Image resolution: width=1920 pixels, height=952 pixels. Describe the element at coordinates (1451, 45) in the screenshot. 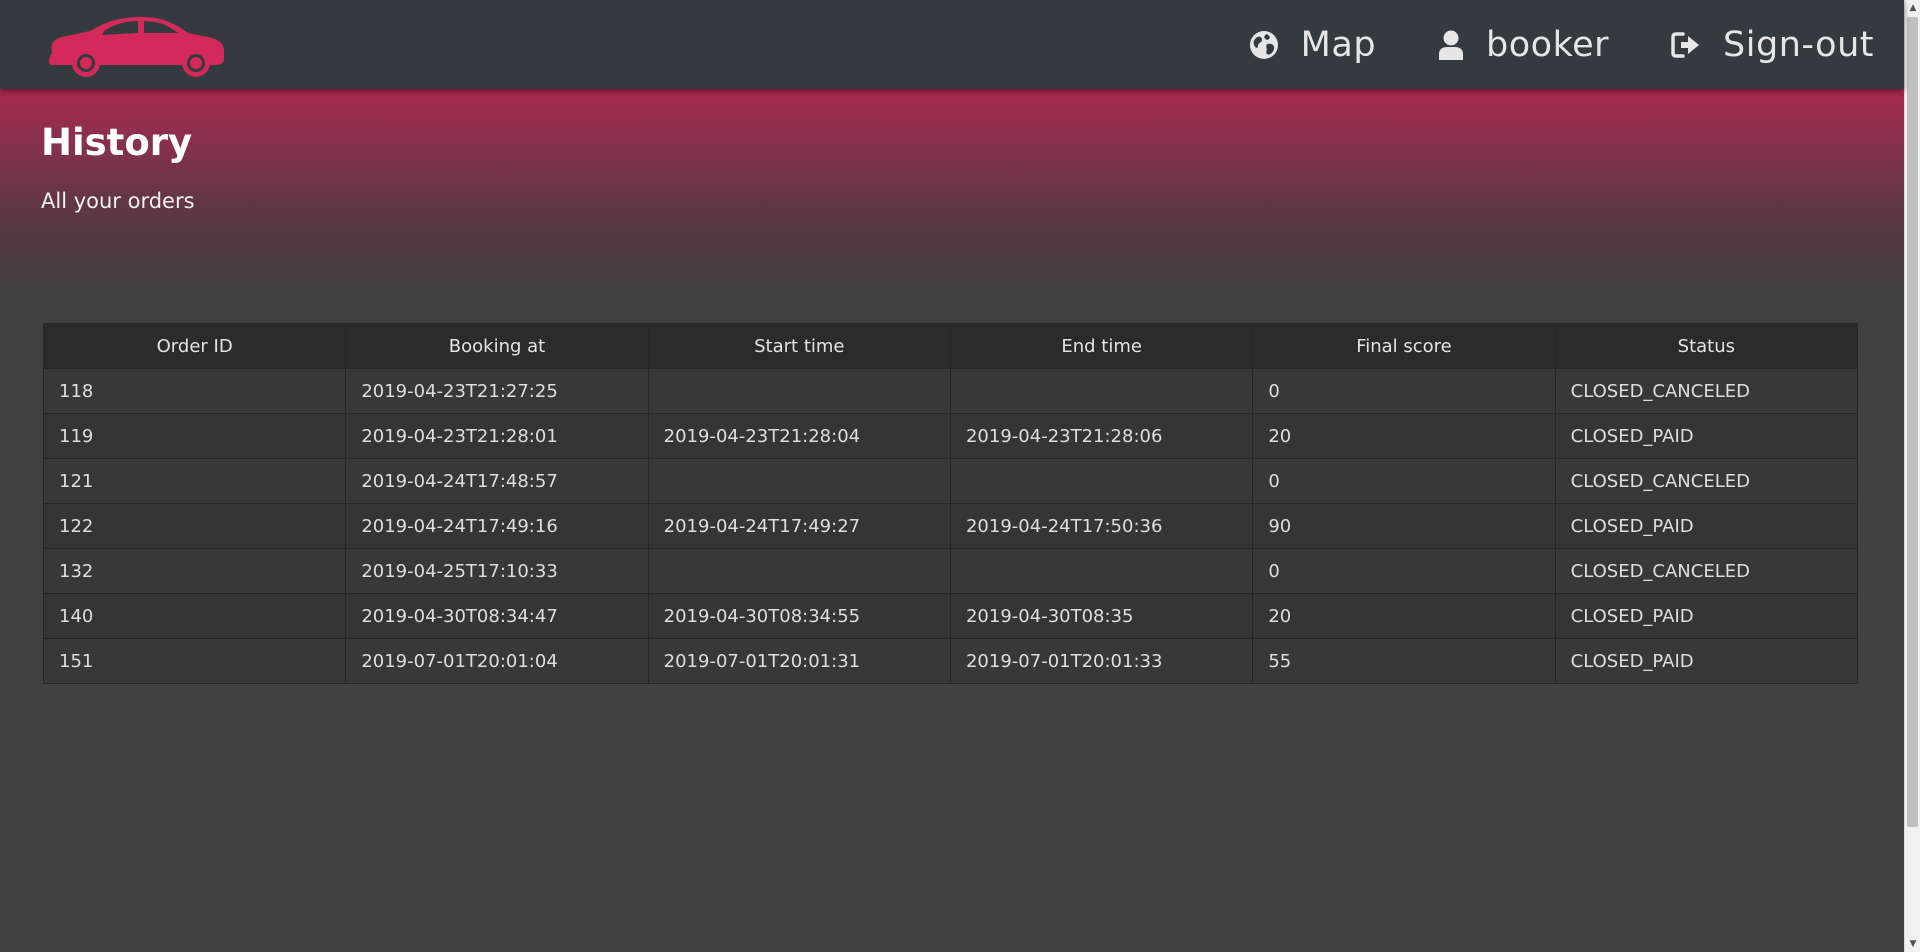

I see `user-icon` at that location.